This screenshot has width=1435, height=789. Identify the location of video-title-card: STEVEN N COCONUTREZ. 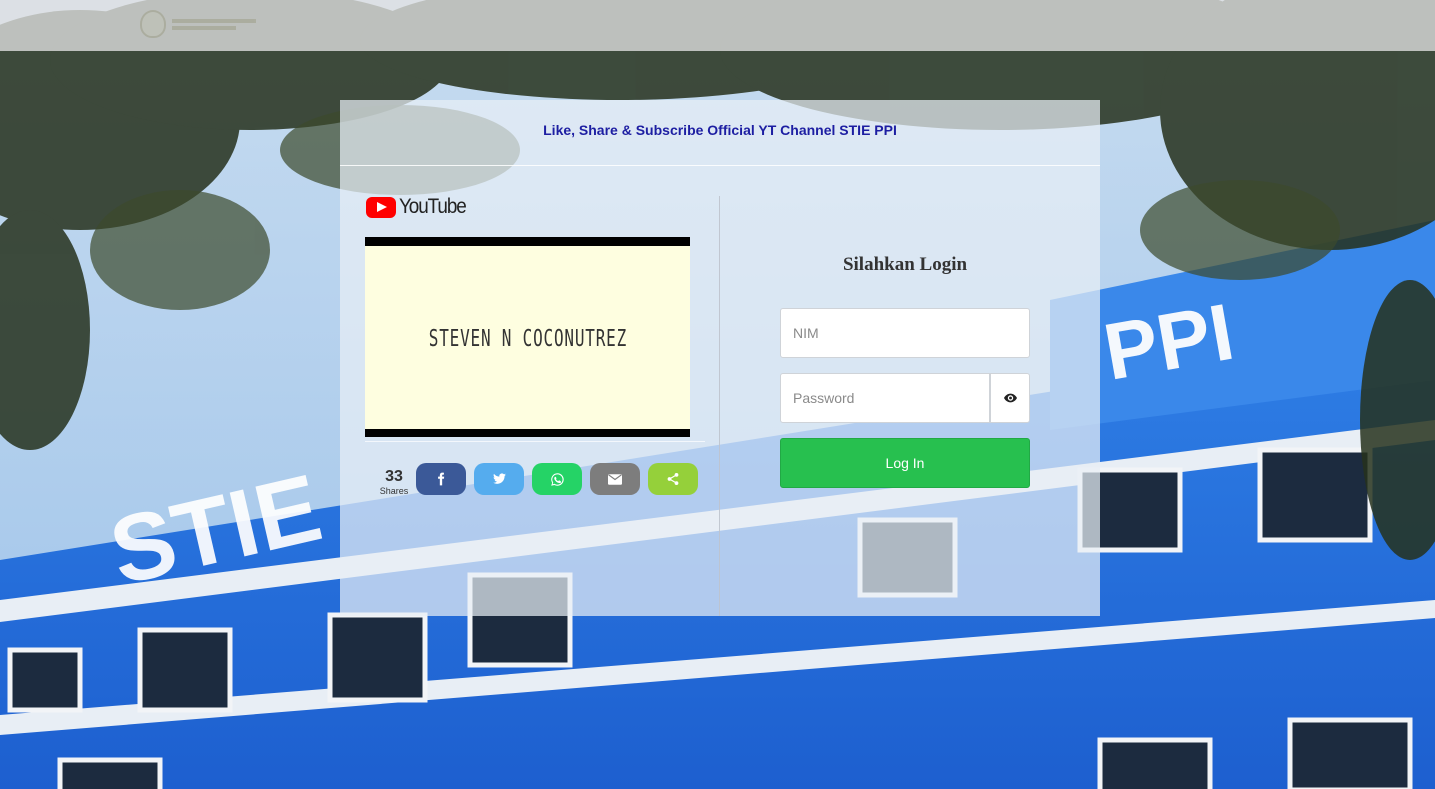
(527, 337).